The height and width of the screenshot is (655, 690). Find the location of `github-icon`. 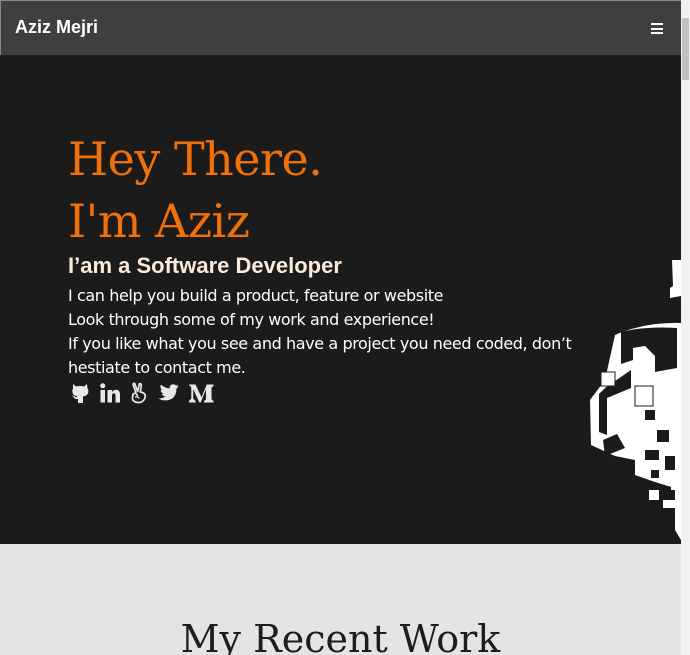

github-icon is located at coordinates (80, 393).